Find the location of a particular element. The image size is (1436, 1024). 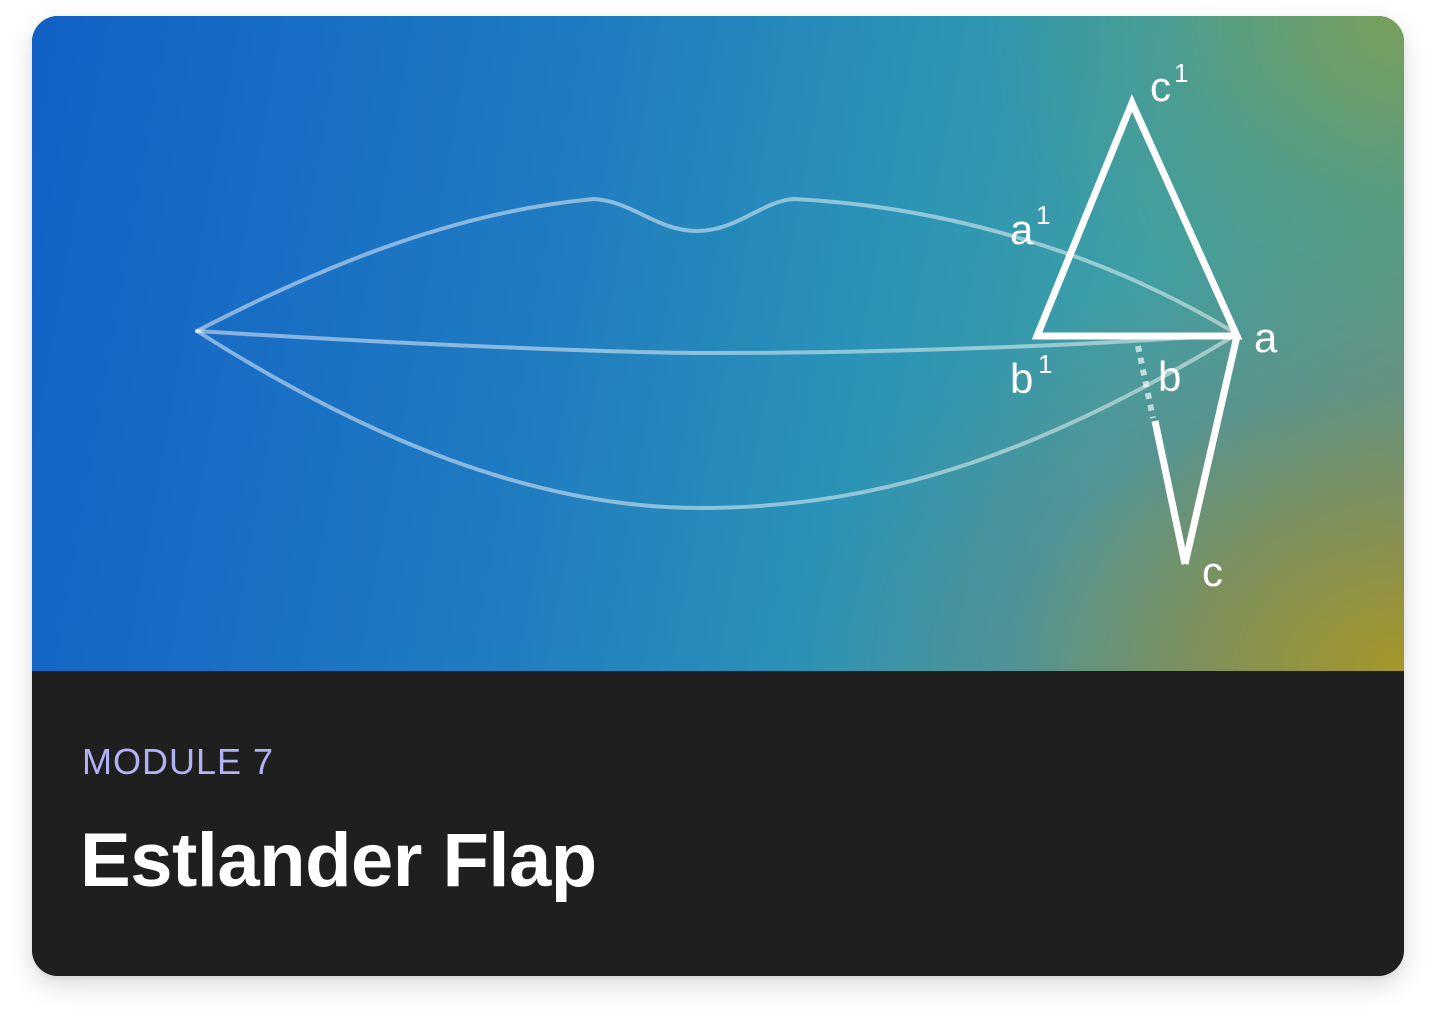

label-a-prime-sup: 1 is located at coordinates (1043, 215).